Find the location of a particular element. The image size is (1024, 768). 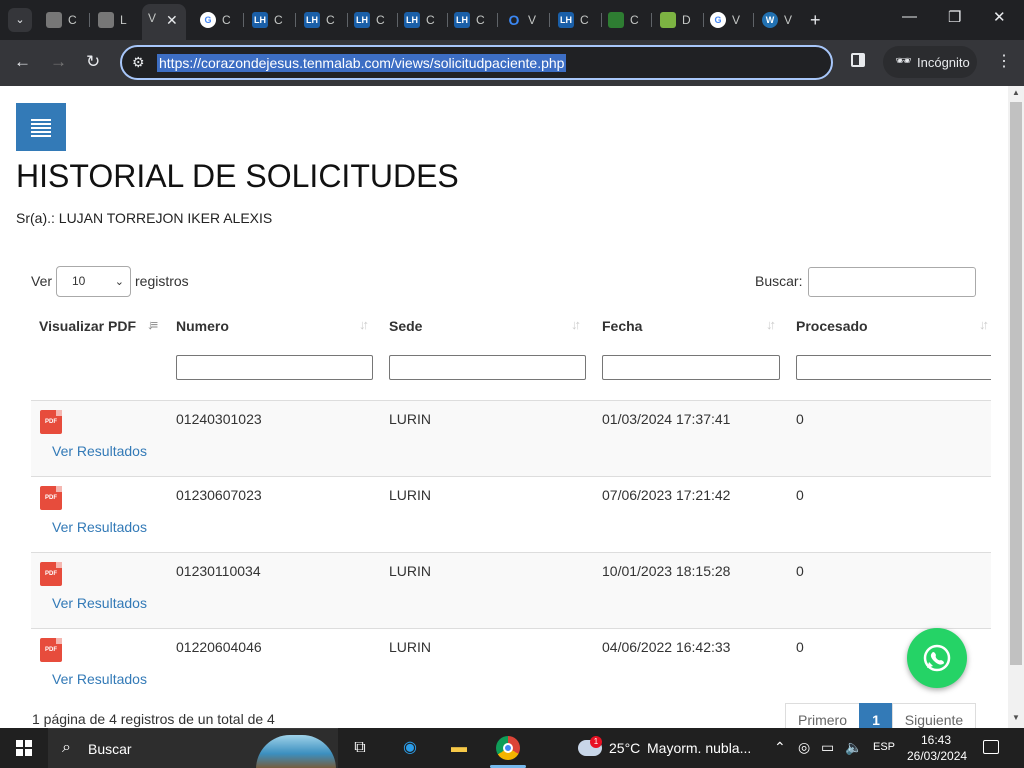

page-length-select: 10 ⌄ is located at coordinates (93, 281).